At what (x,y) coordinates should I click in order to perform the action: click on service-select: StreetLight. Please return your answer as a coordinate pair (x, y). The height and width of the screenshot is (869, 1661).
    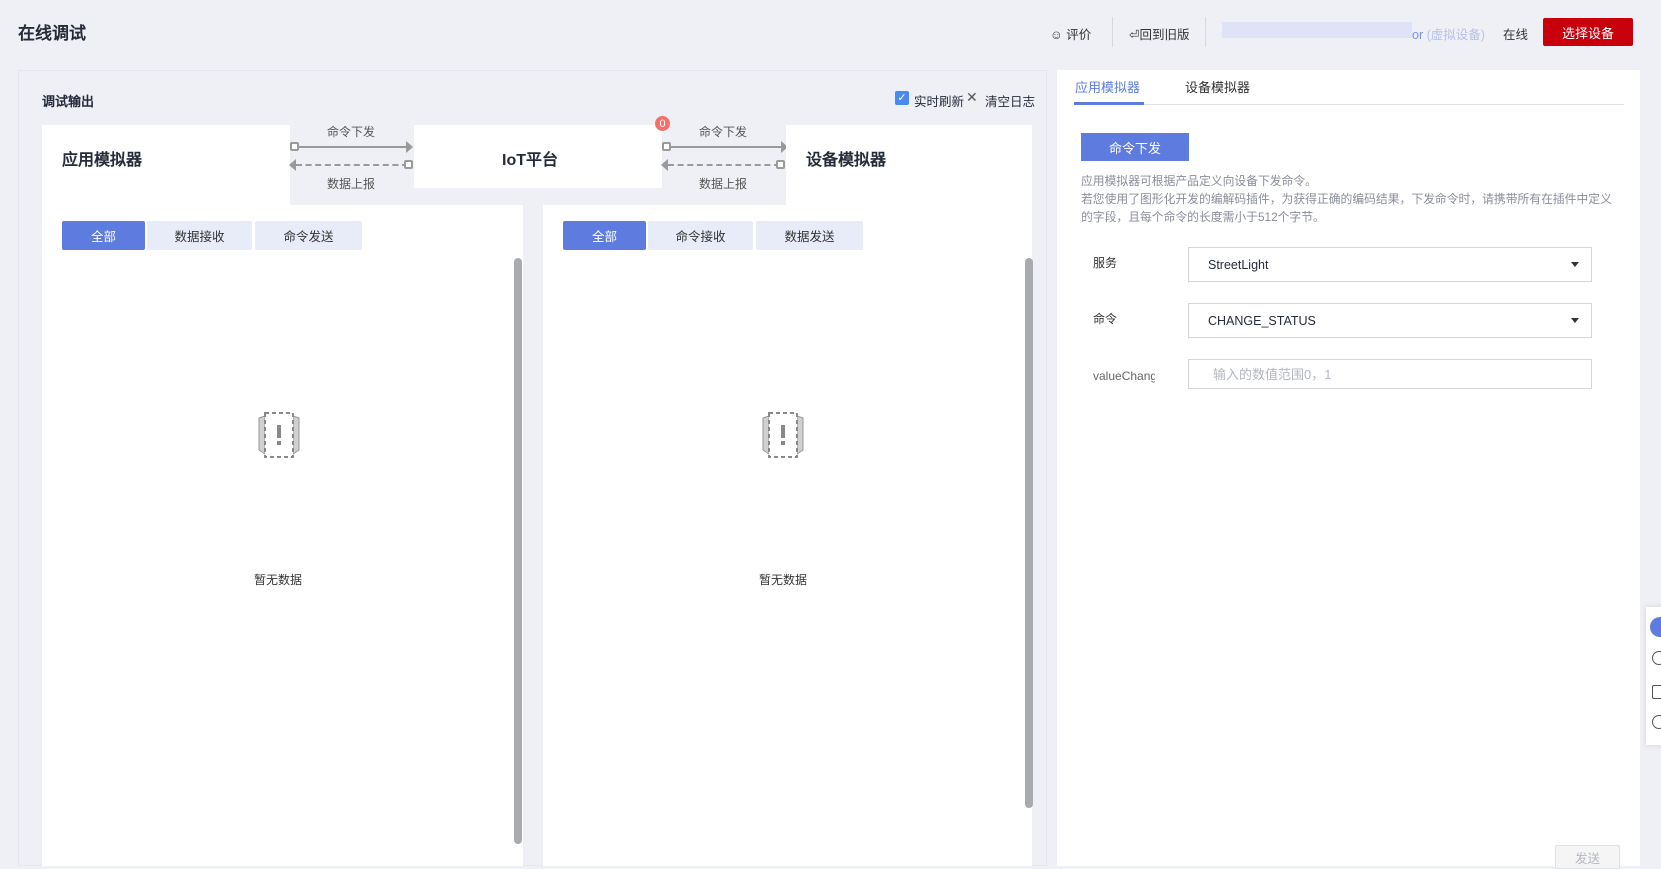
    Looking at the image, I should click on (1390, 264).